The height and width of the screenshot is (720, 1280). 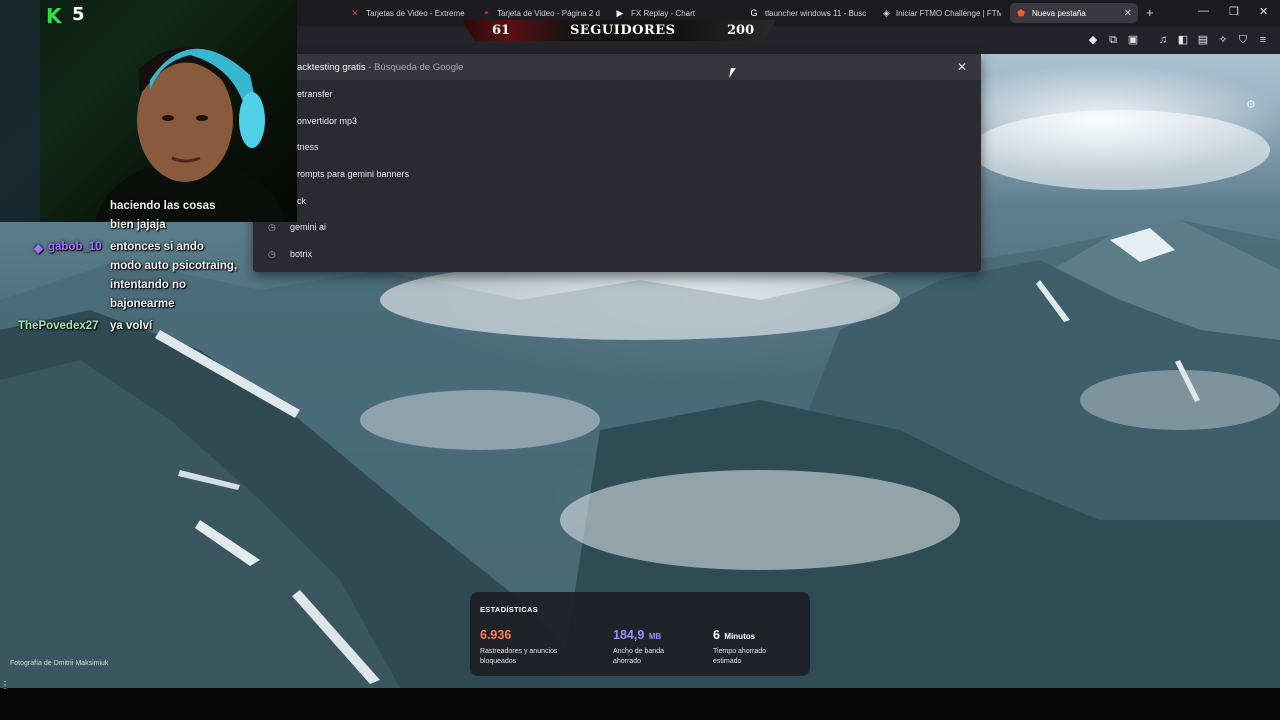 I want to click on suggestion-text: onvertidor mp3, so click(x=327, y=121).